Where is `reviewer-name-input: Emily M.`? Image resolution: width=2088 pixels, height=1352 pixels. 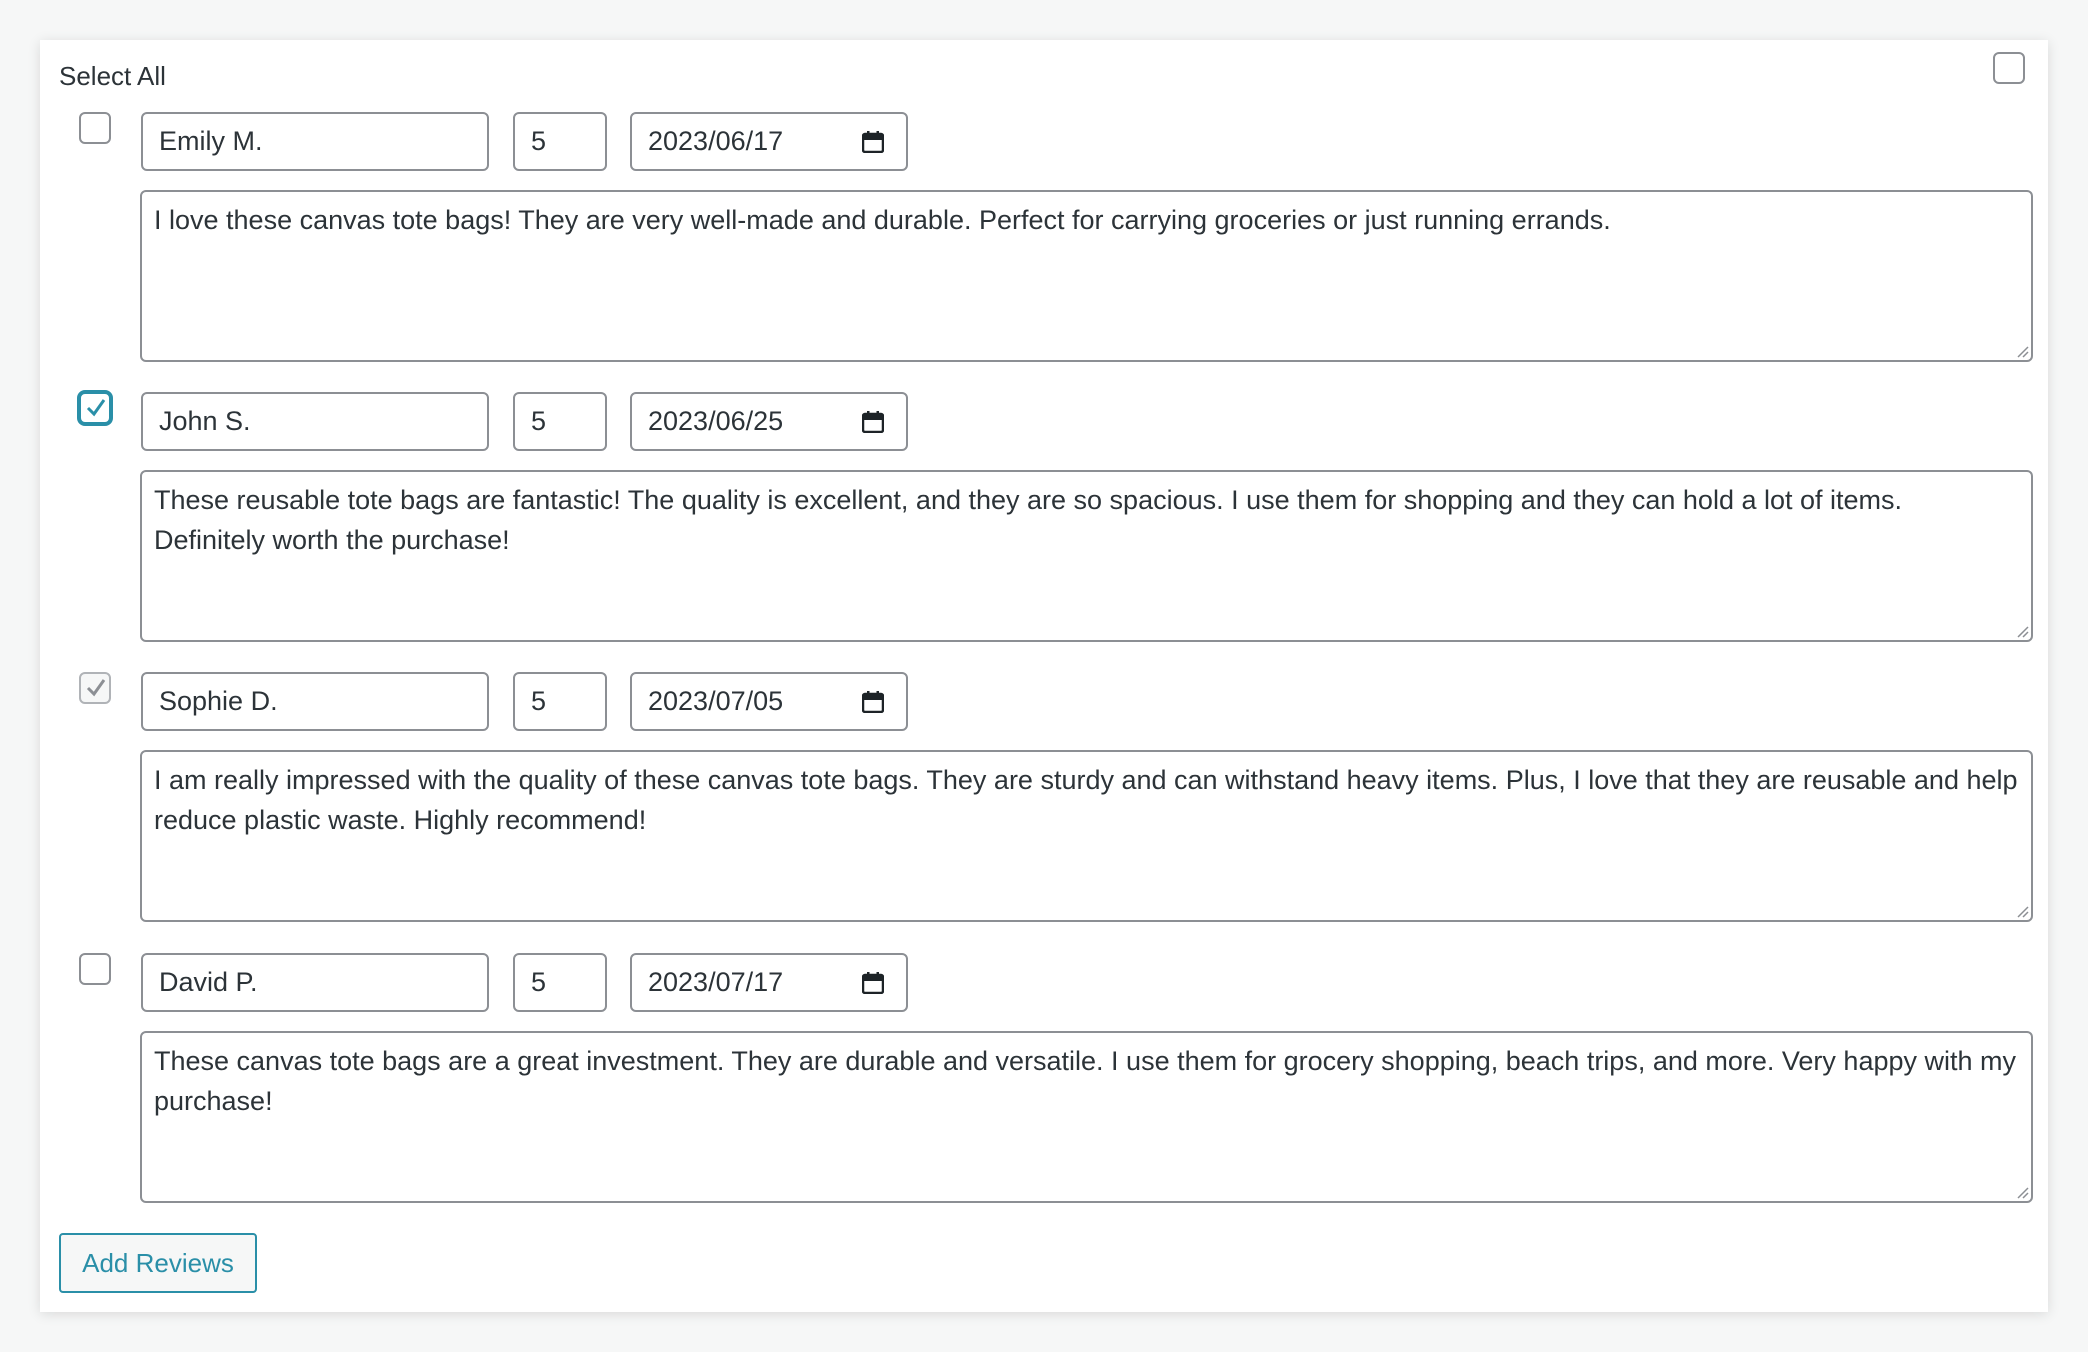
reviewer-name-input: Emily M. is located at coordinates (315, 141).